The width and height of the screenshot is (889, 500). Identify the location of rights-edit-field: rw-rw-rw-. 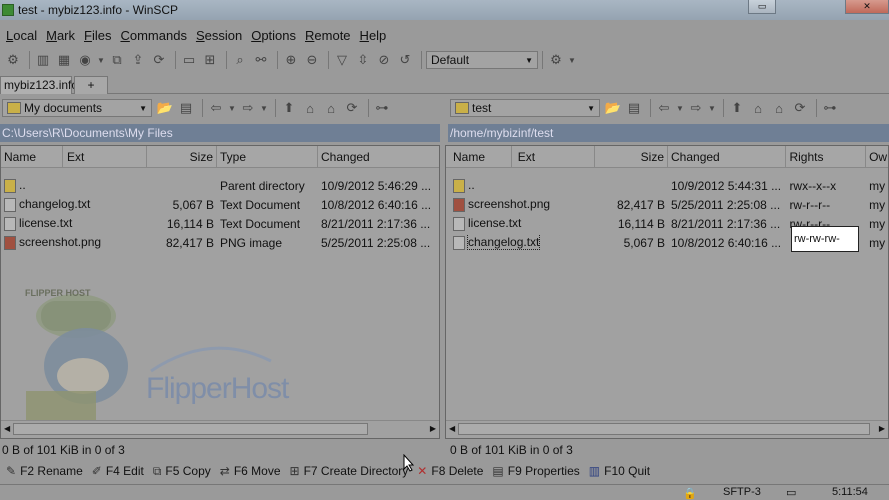
(825, 239).